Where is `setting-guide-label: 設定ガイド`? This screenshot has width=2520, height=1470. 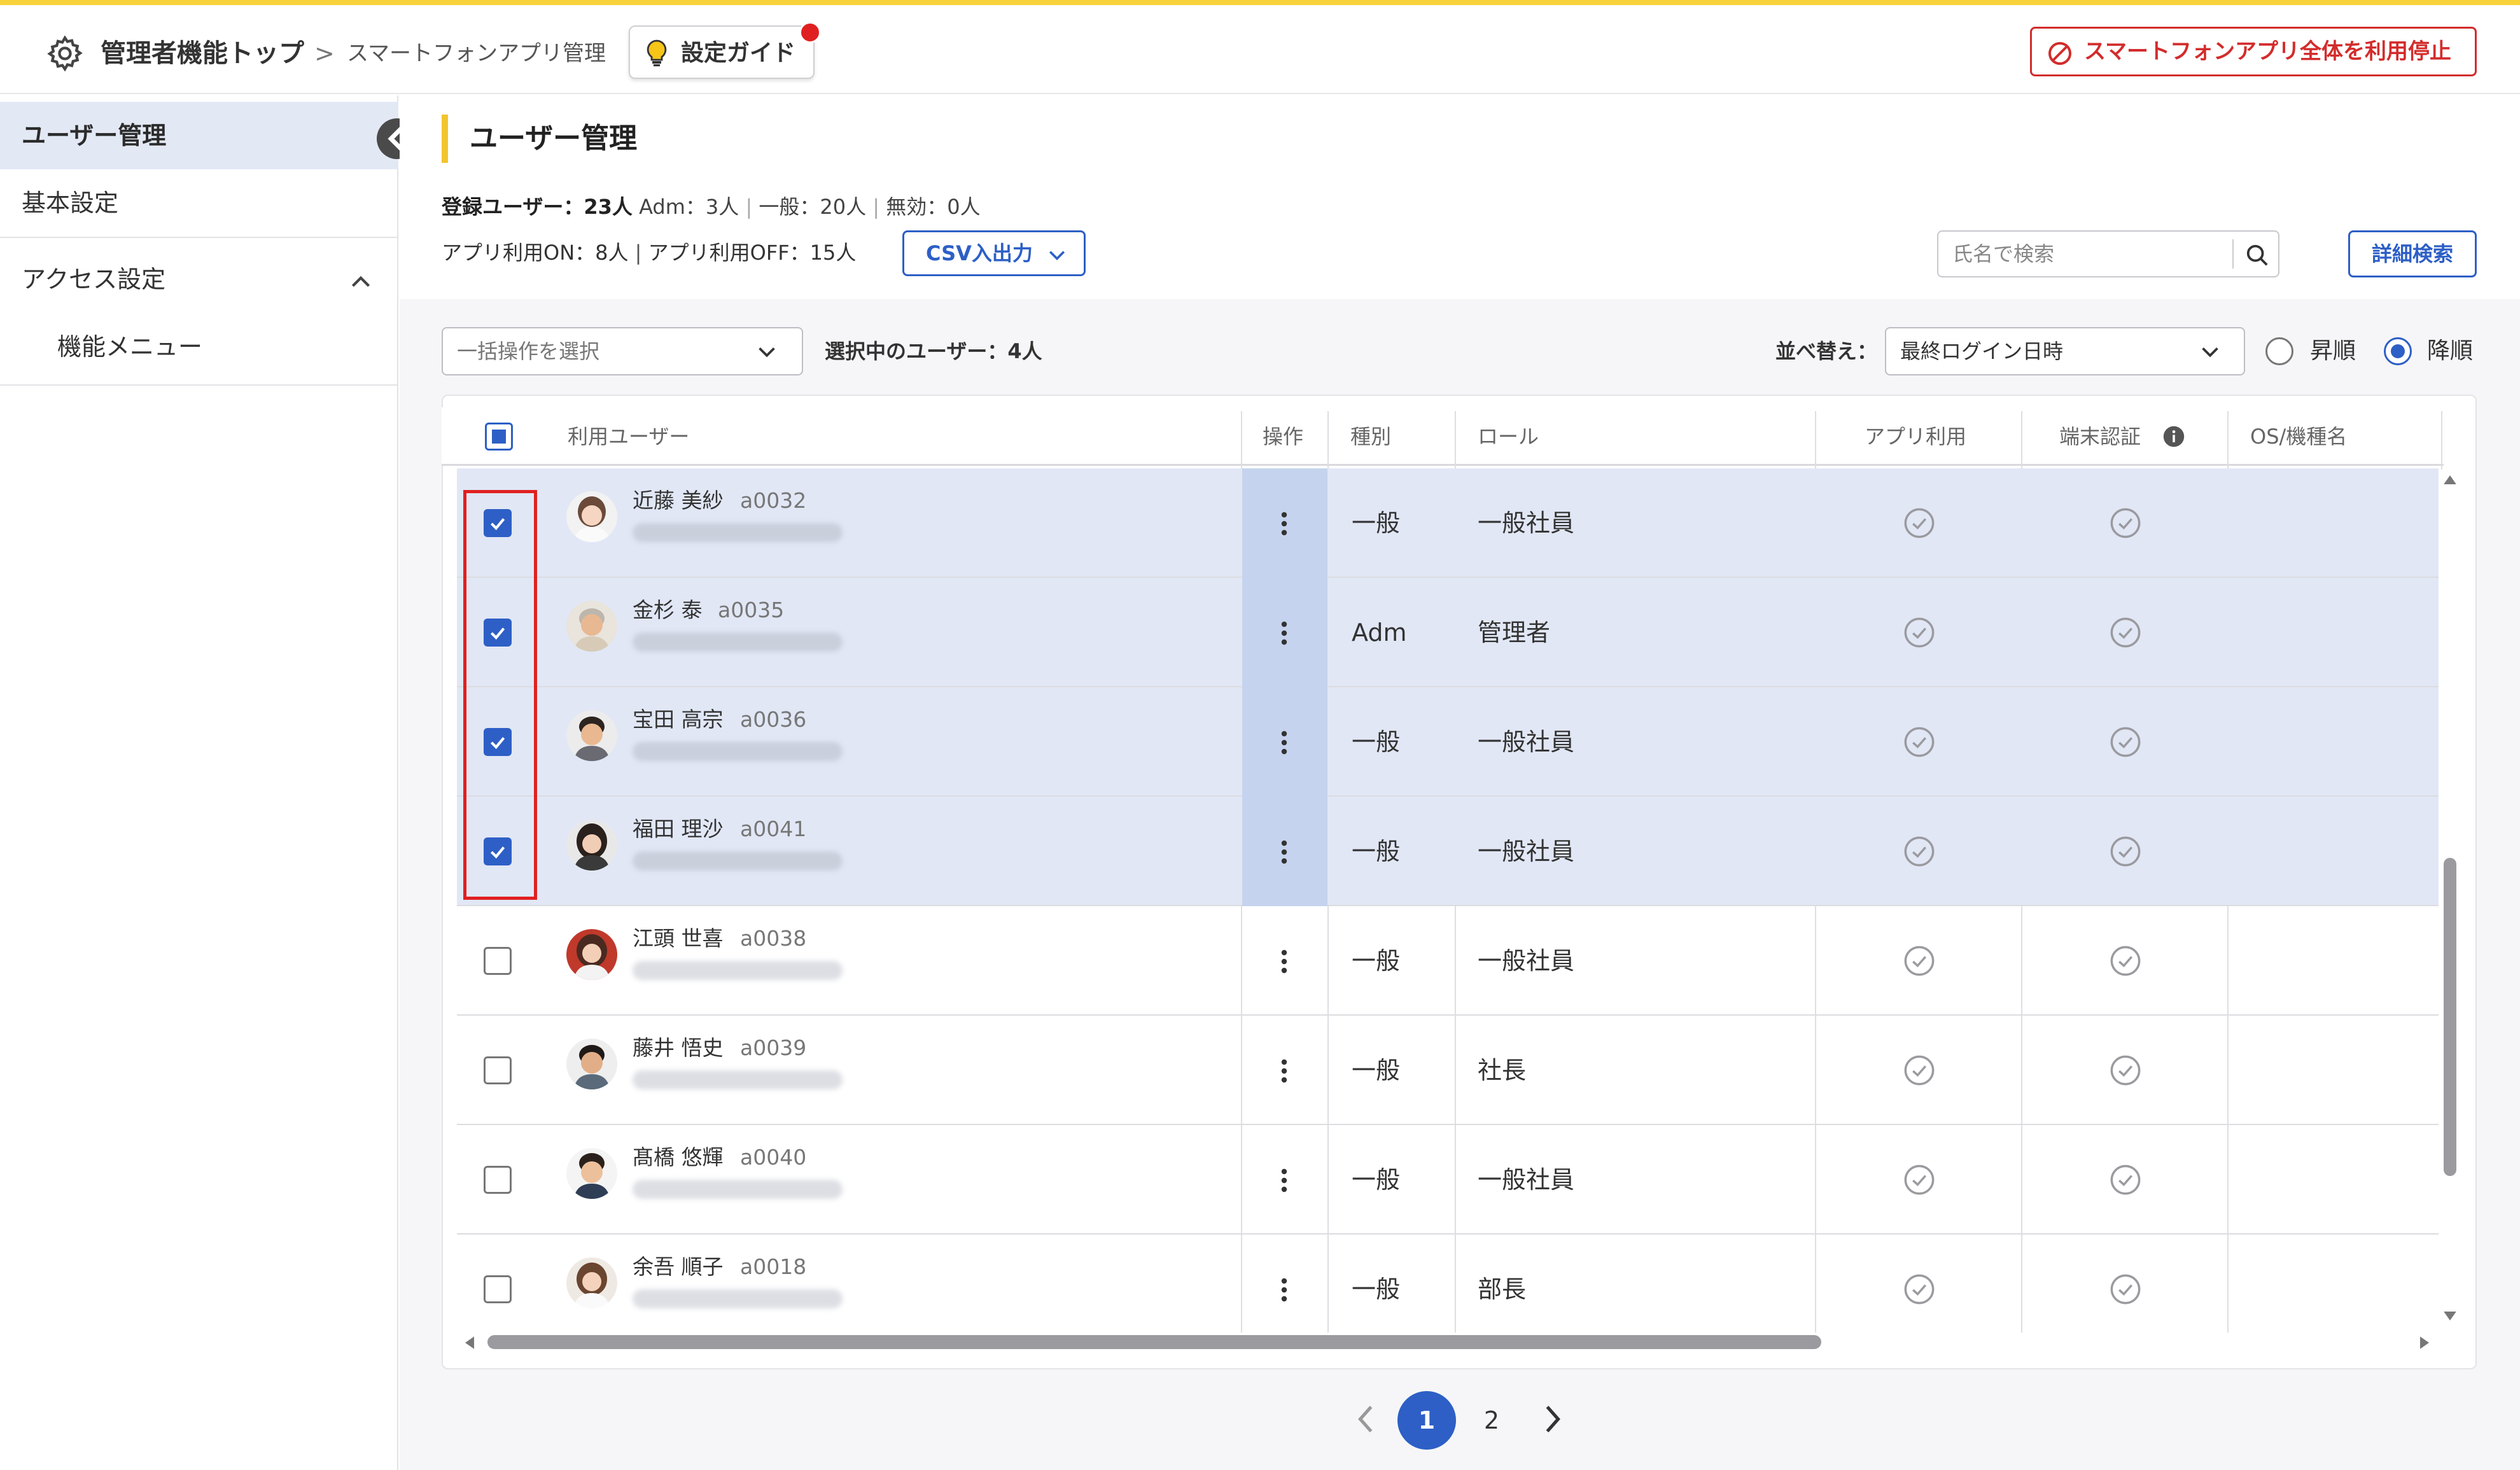 setting-guide-label: 設定ガイド is located at coordinates (738, 53).